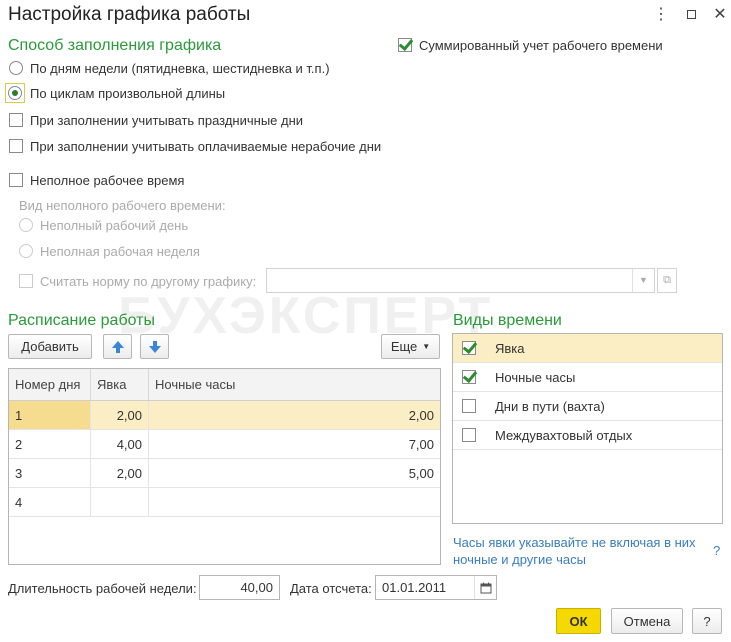 The height and width of the screenshot is (642, 731). What do you see at coordinates (50, 415) in the screenshot?
I see `cell-day: 1` at bounding box center [50, 415].